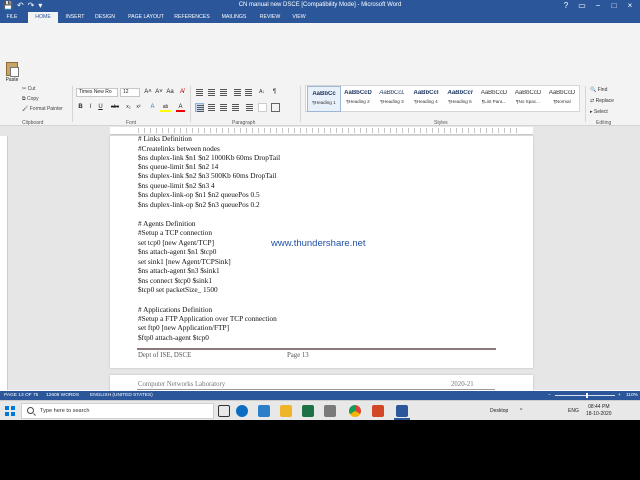 The height and width of the screenshot is (480, 640). Describe the element at coordinates (175, 309) in the screenshot. I see `doc-line: # Applications Definition` at that location.